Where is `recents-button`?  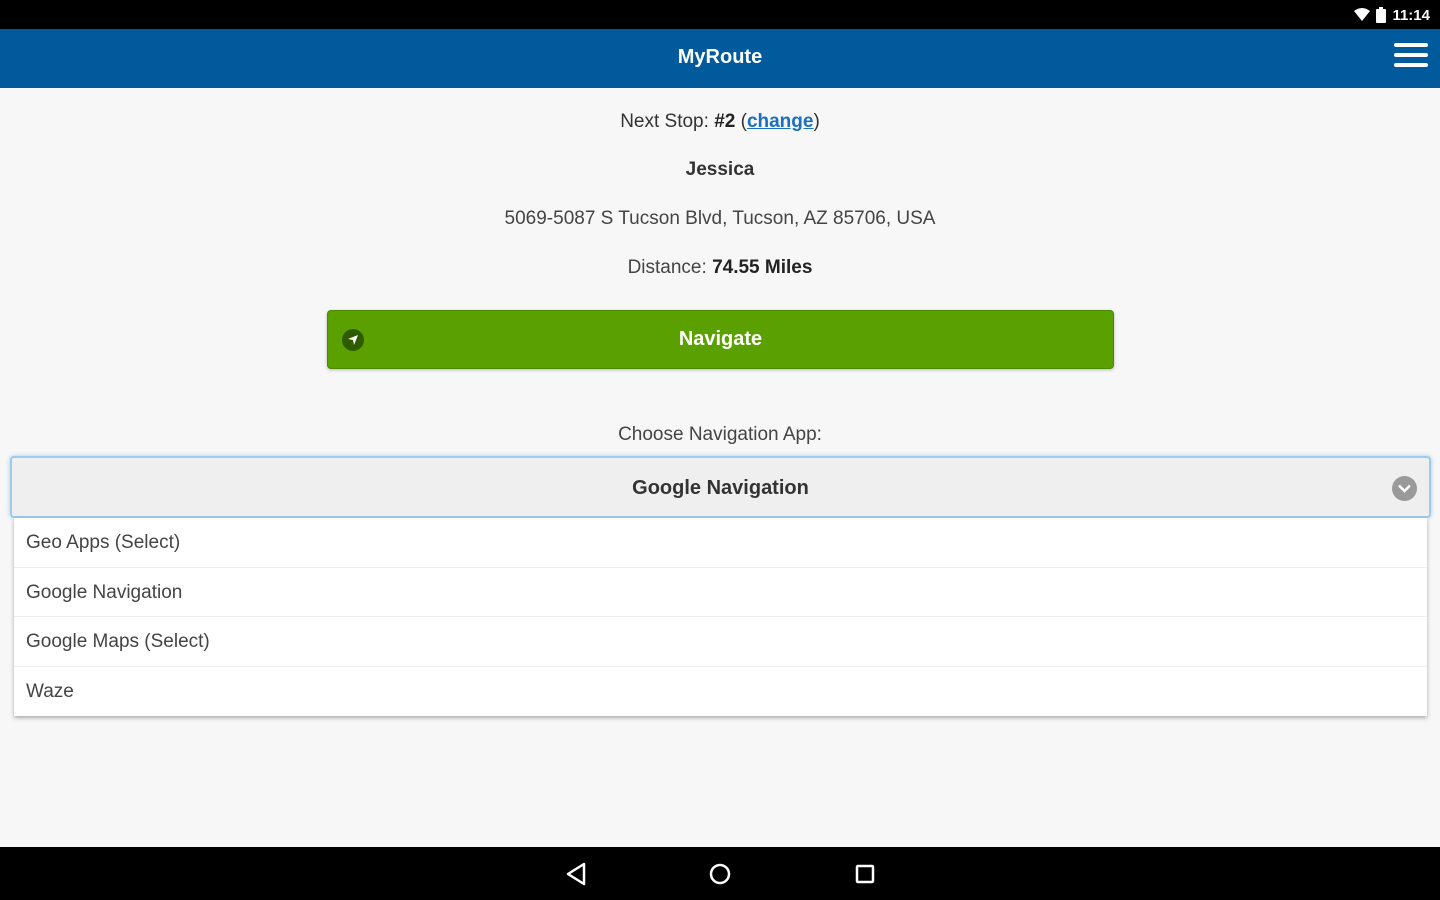 recents-button is located at coordinates (865, 874).